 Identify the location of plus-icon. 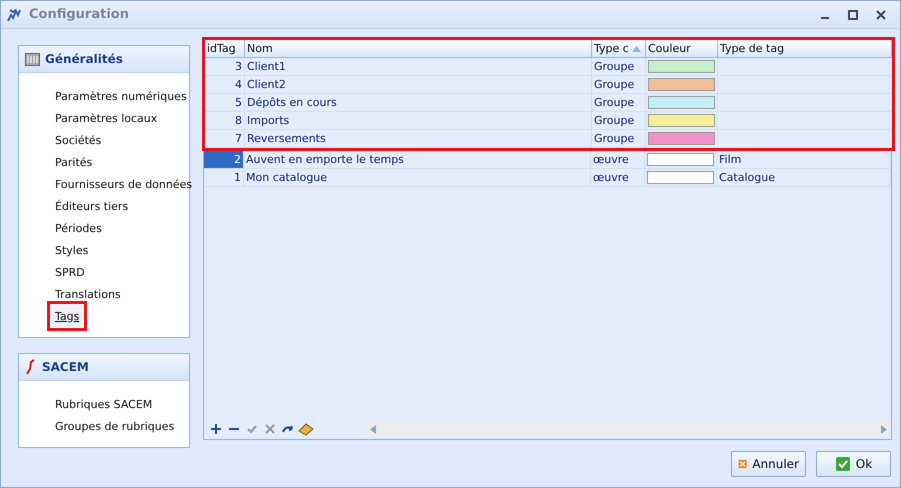
(216, 429).